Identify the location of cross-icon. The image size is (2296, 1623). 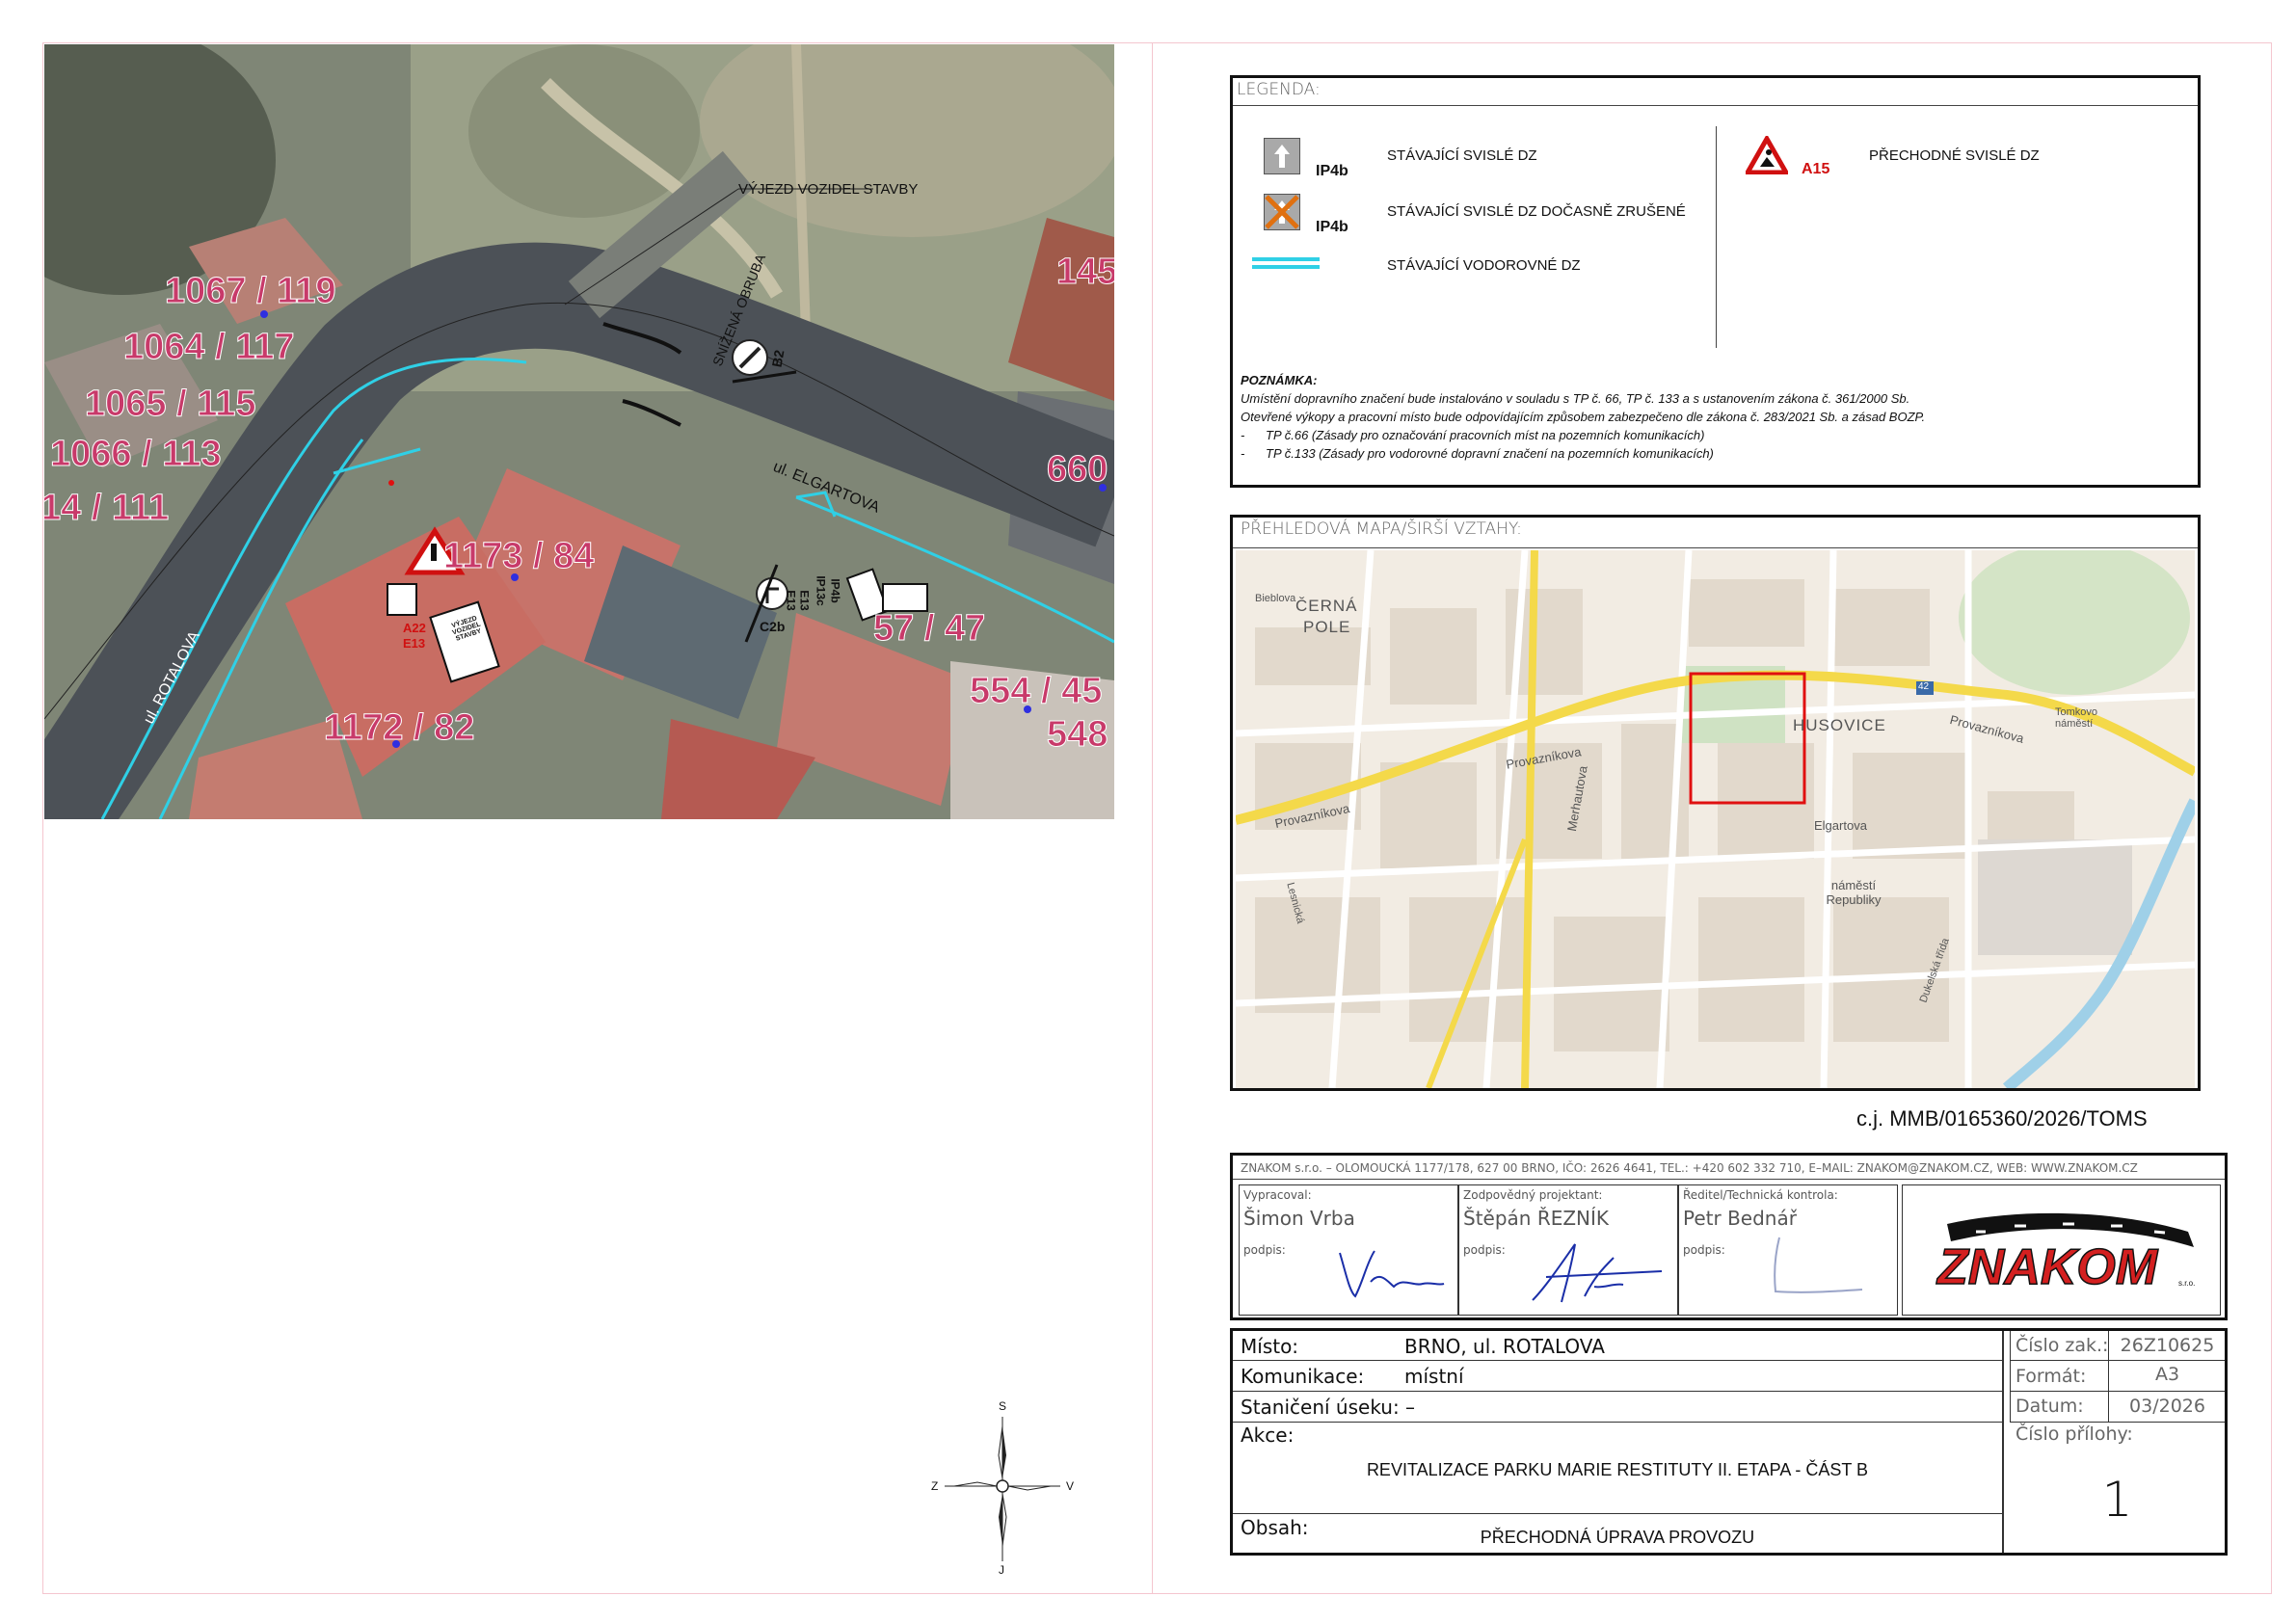
(1282, 212).